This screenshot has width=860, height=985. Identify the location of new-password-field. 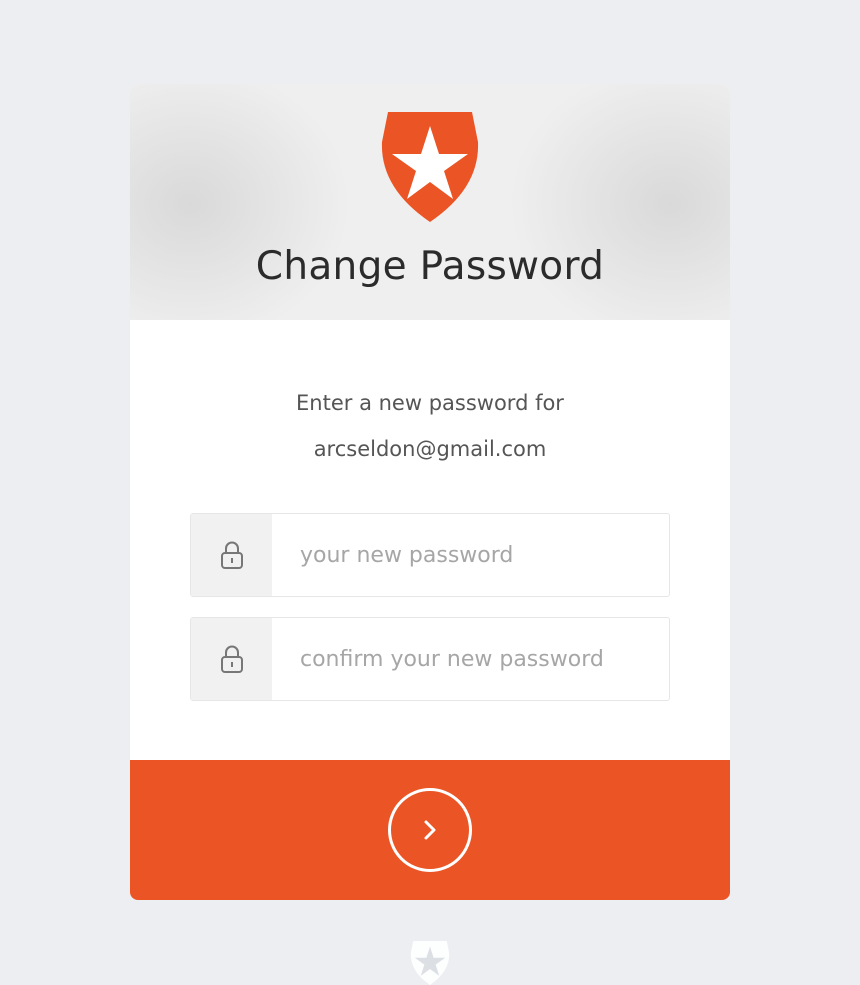
(430, 555).